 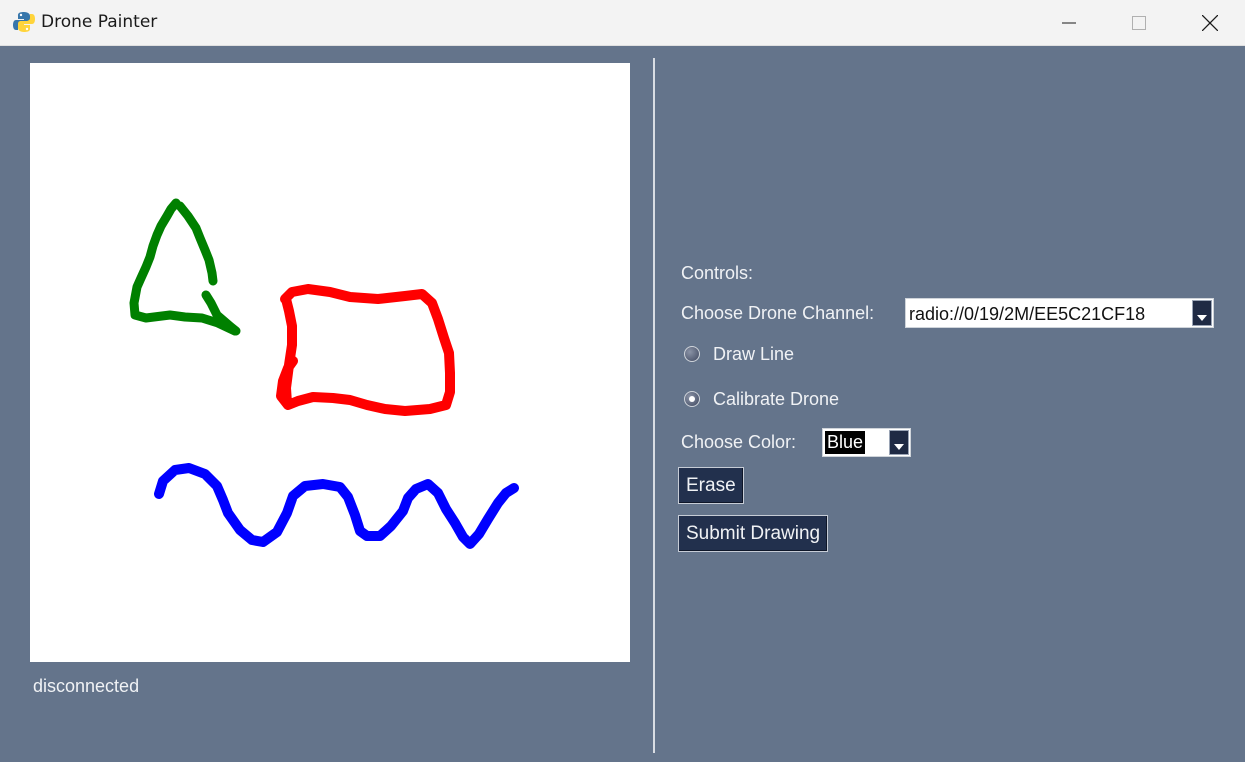 What do you see at coordinates (692, 354) in the screenshot?
I see `draw-line-radio-button` at bounding box center [692, 354].